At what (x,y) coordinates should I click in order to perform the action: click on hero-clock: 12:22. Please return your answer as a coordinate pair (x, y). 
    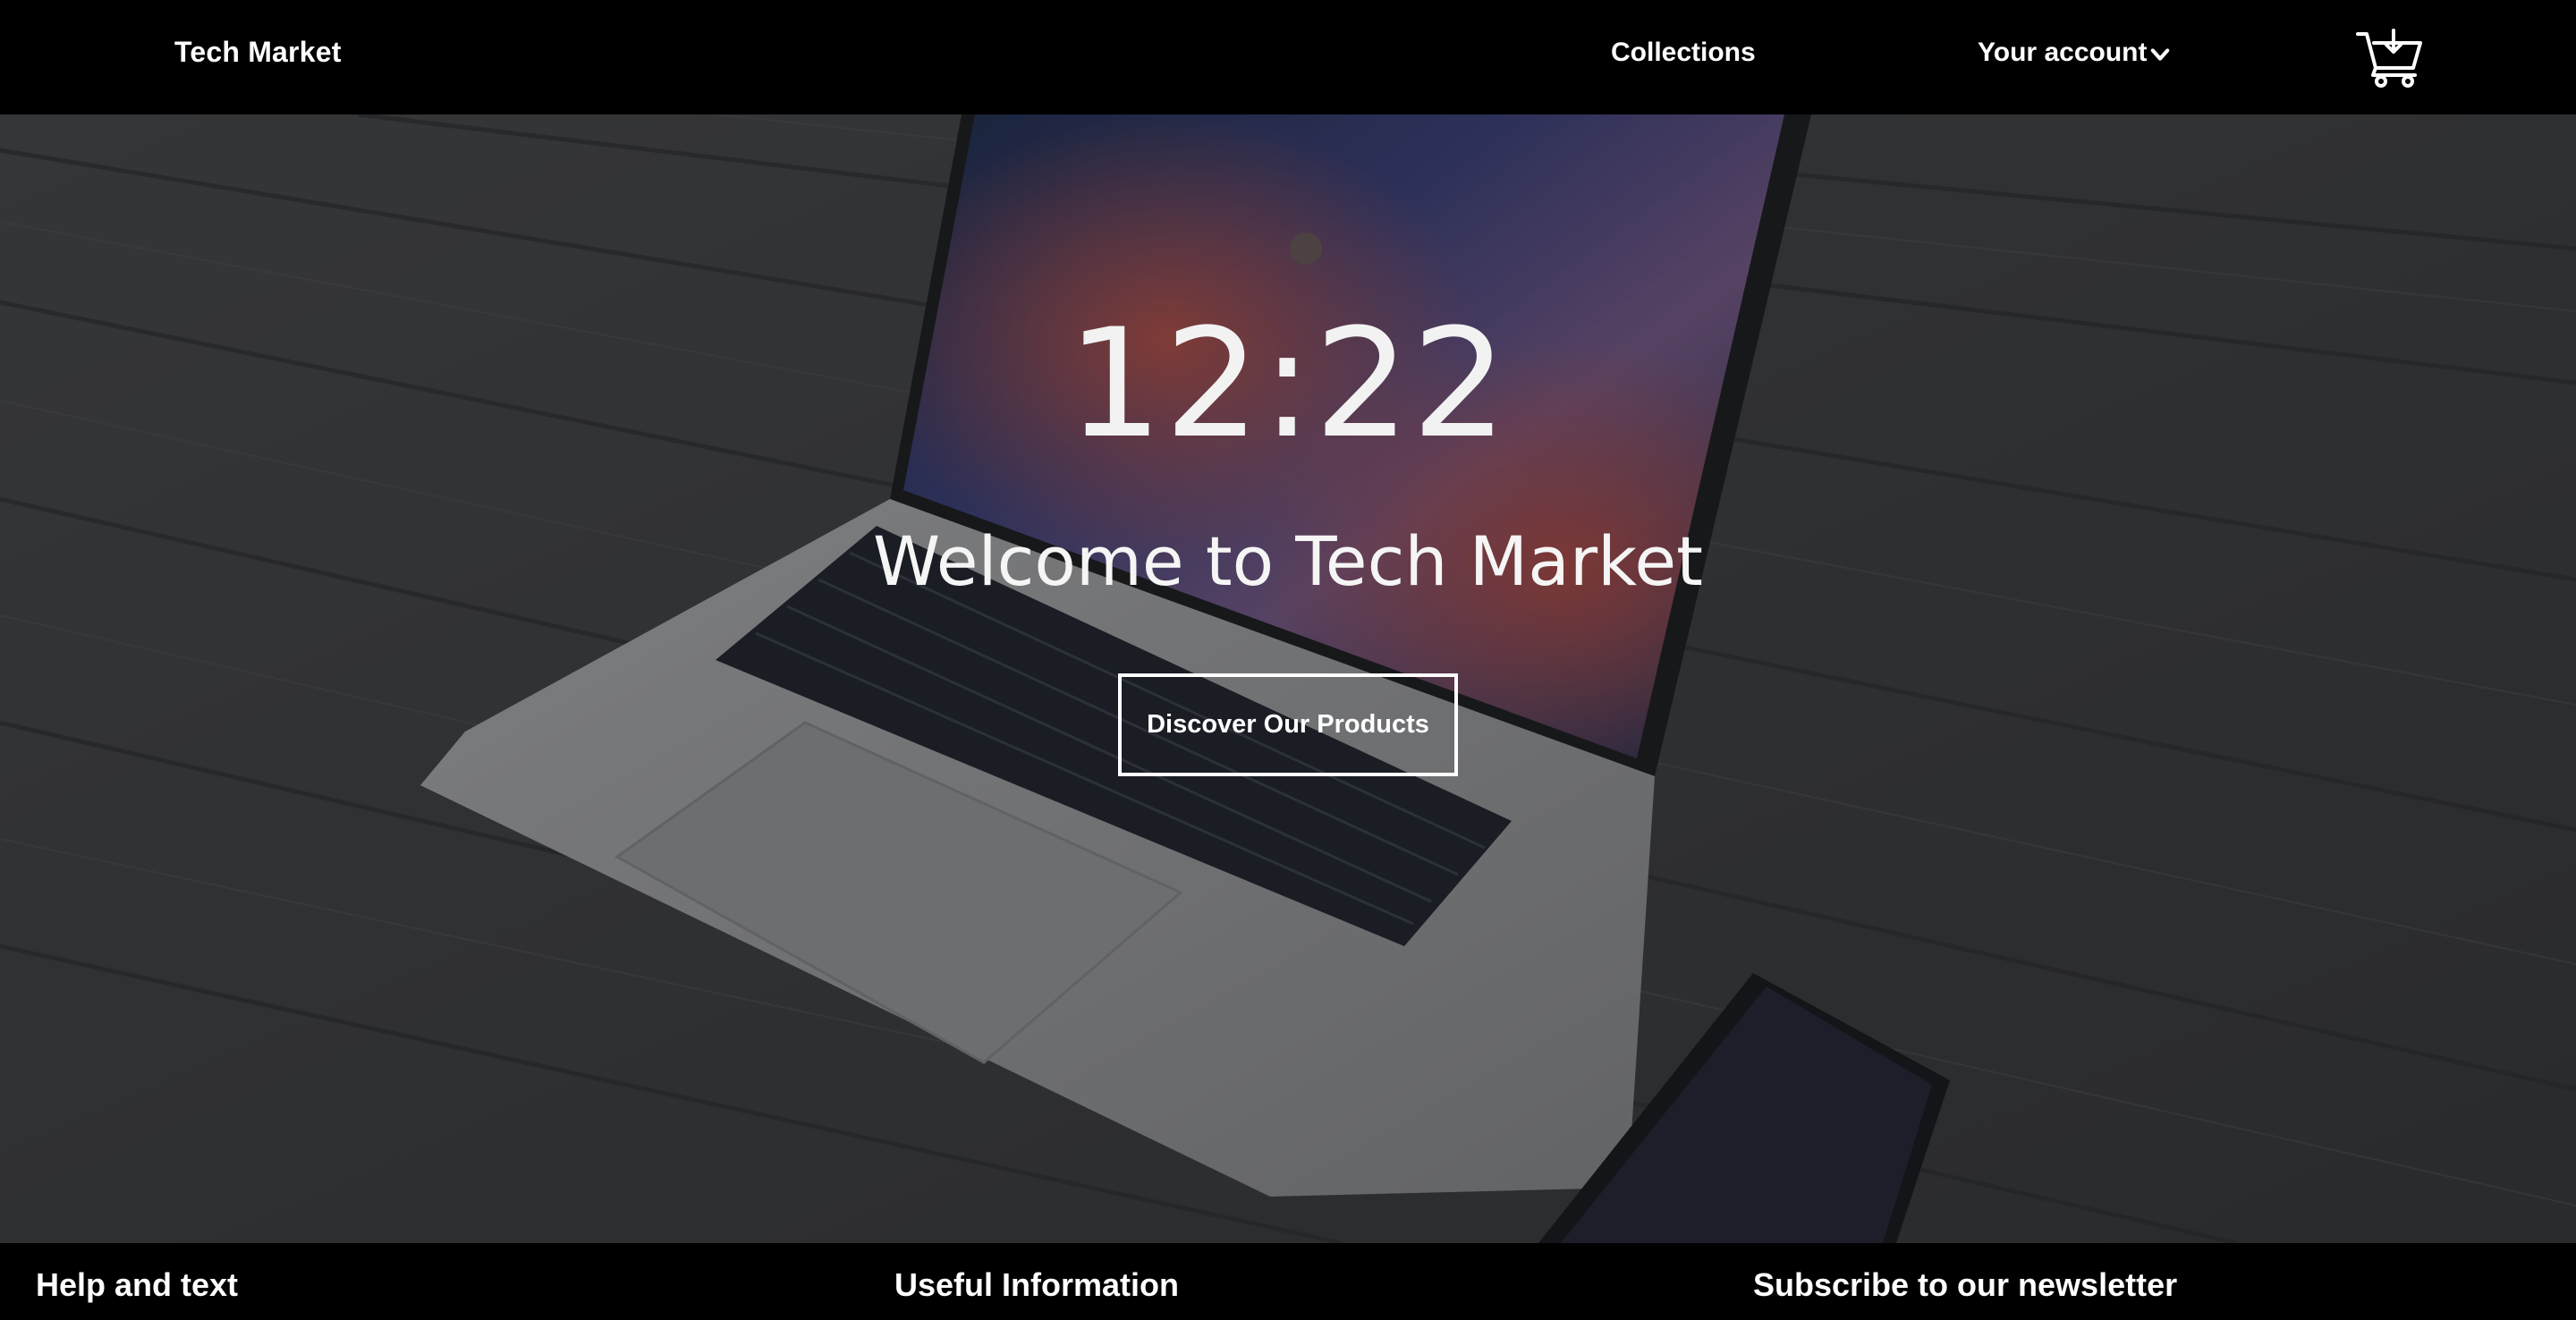
    Looking at the image, I should click on (1288, 383).